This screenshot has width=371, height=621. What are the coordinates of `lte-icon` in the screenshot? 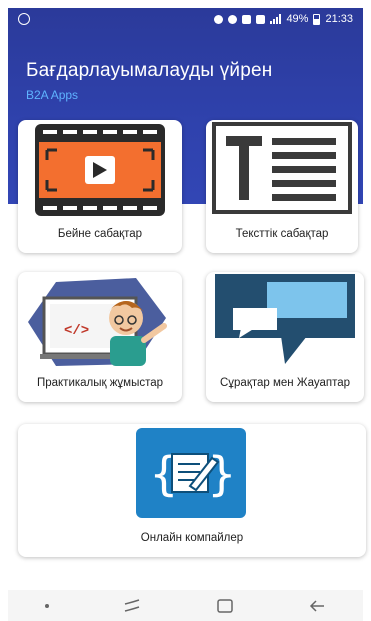 It's located at (261, 19).